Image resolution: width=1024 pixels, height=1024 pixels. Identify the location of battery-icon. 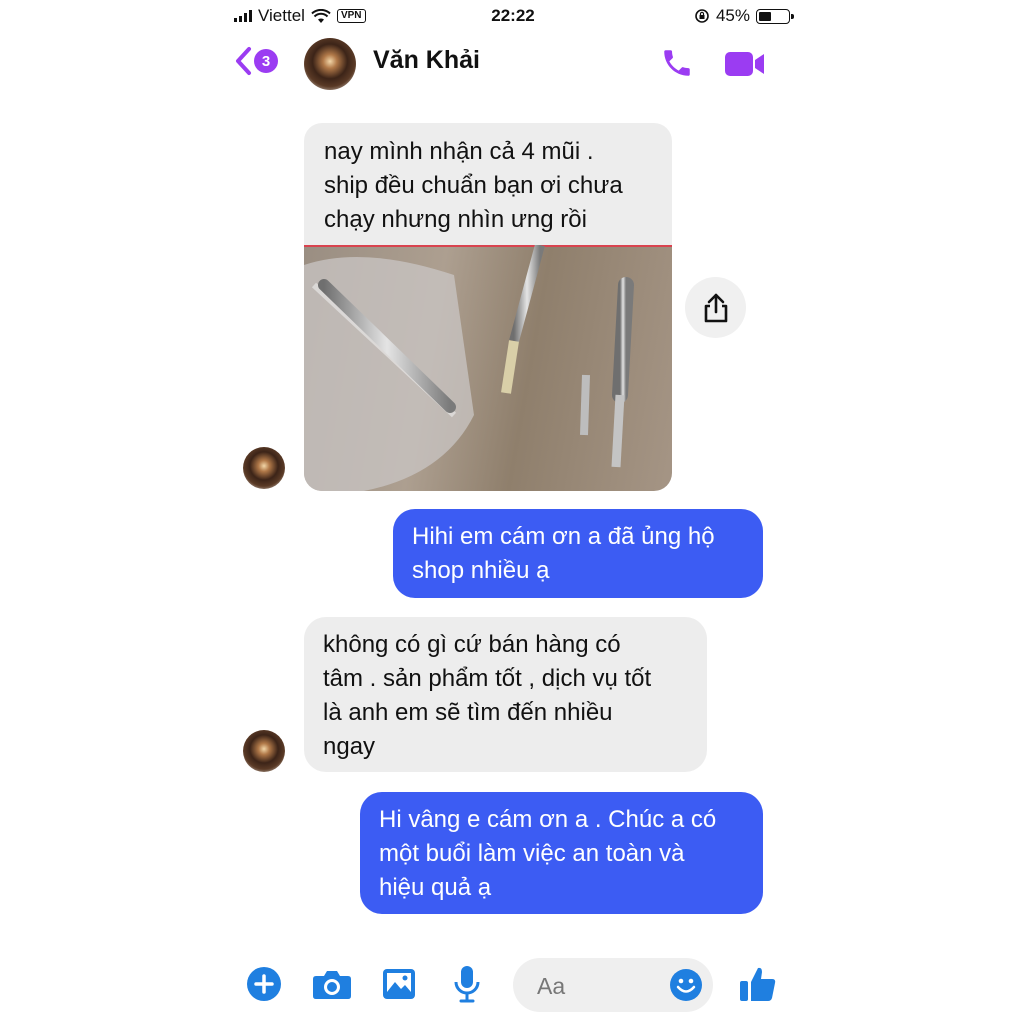
(775, 16).